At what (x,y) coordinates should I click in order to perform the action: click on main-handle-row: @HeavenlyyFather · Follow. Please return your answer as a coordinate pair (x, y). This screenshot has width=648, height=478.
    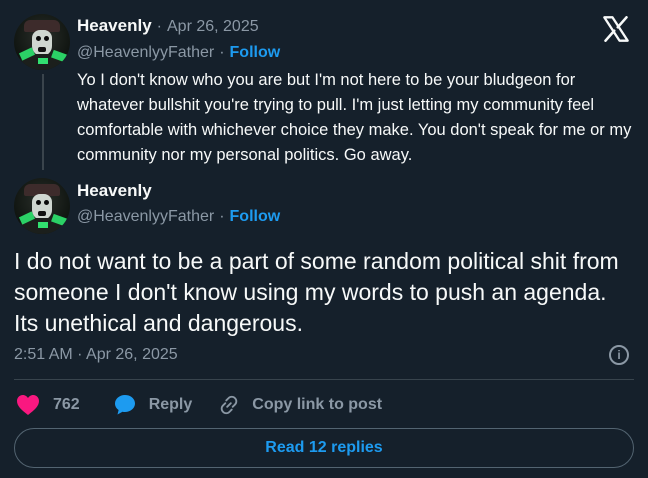
    Looking at the image, I should click on (178, 217).